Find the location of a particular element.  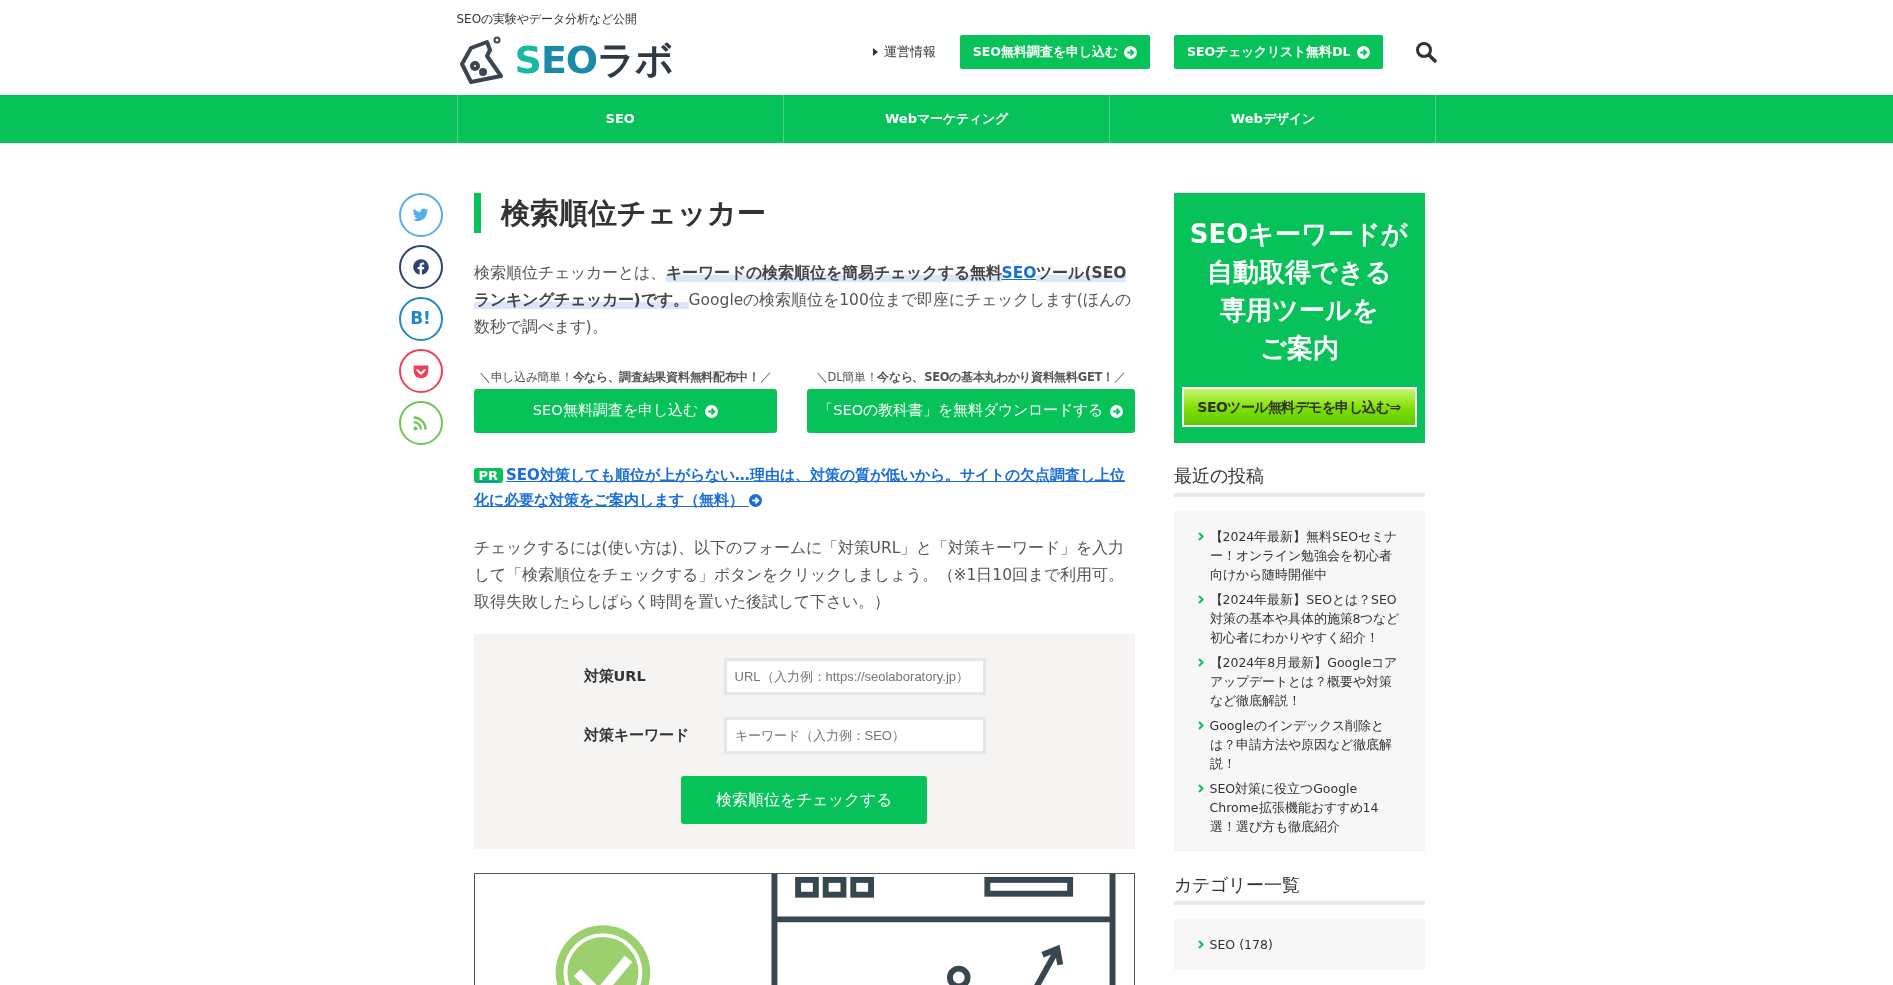

logo-text: SEOラボ is located at coordinates (594, 60).